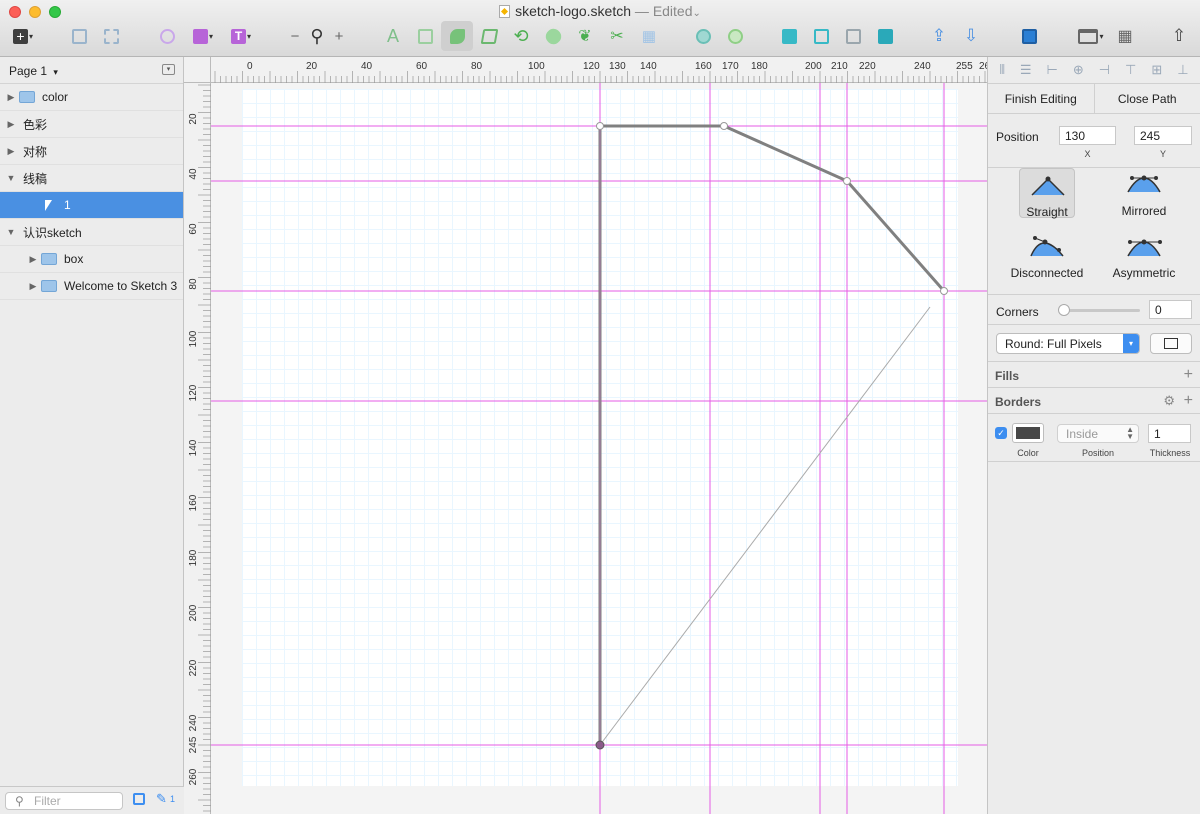 The width and height of the screenshot is (1200, 814). Describe the element at coordinates (735, 36) in the screenshot. I see `subtract-button` at that location.